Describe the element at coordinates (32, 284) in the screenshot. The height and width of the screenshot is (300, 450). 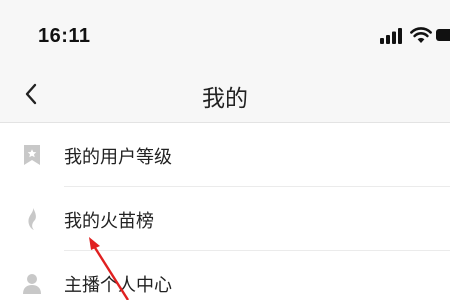
I see `person-icon` at that location.